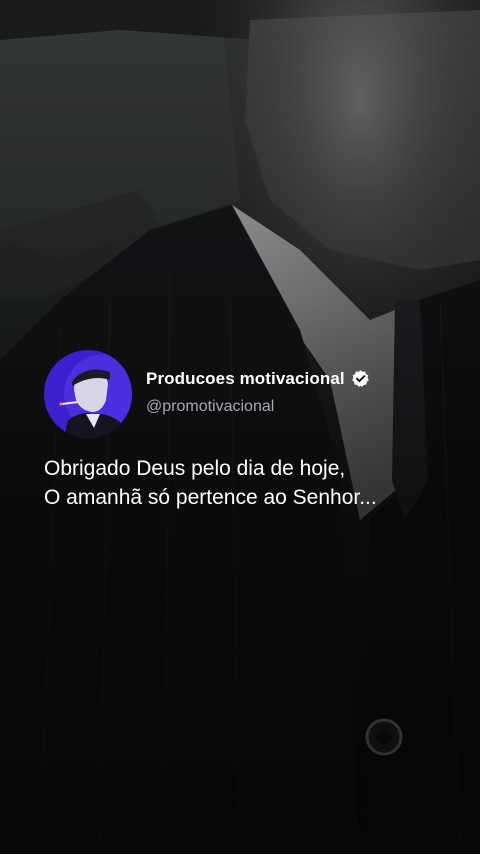 The width and height of the screenshot is (480, 854). I want to click on avatar-image, so click(88, 394).